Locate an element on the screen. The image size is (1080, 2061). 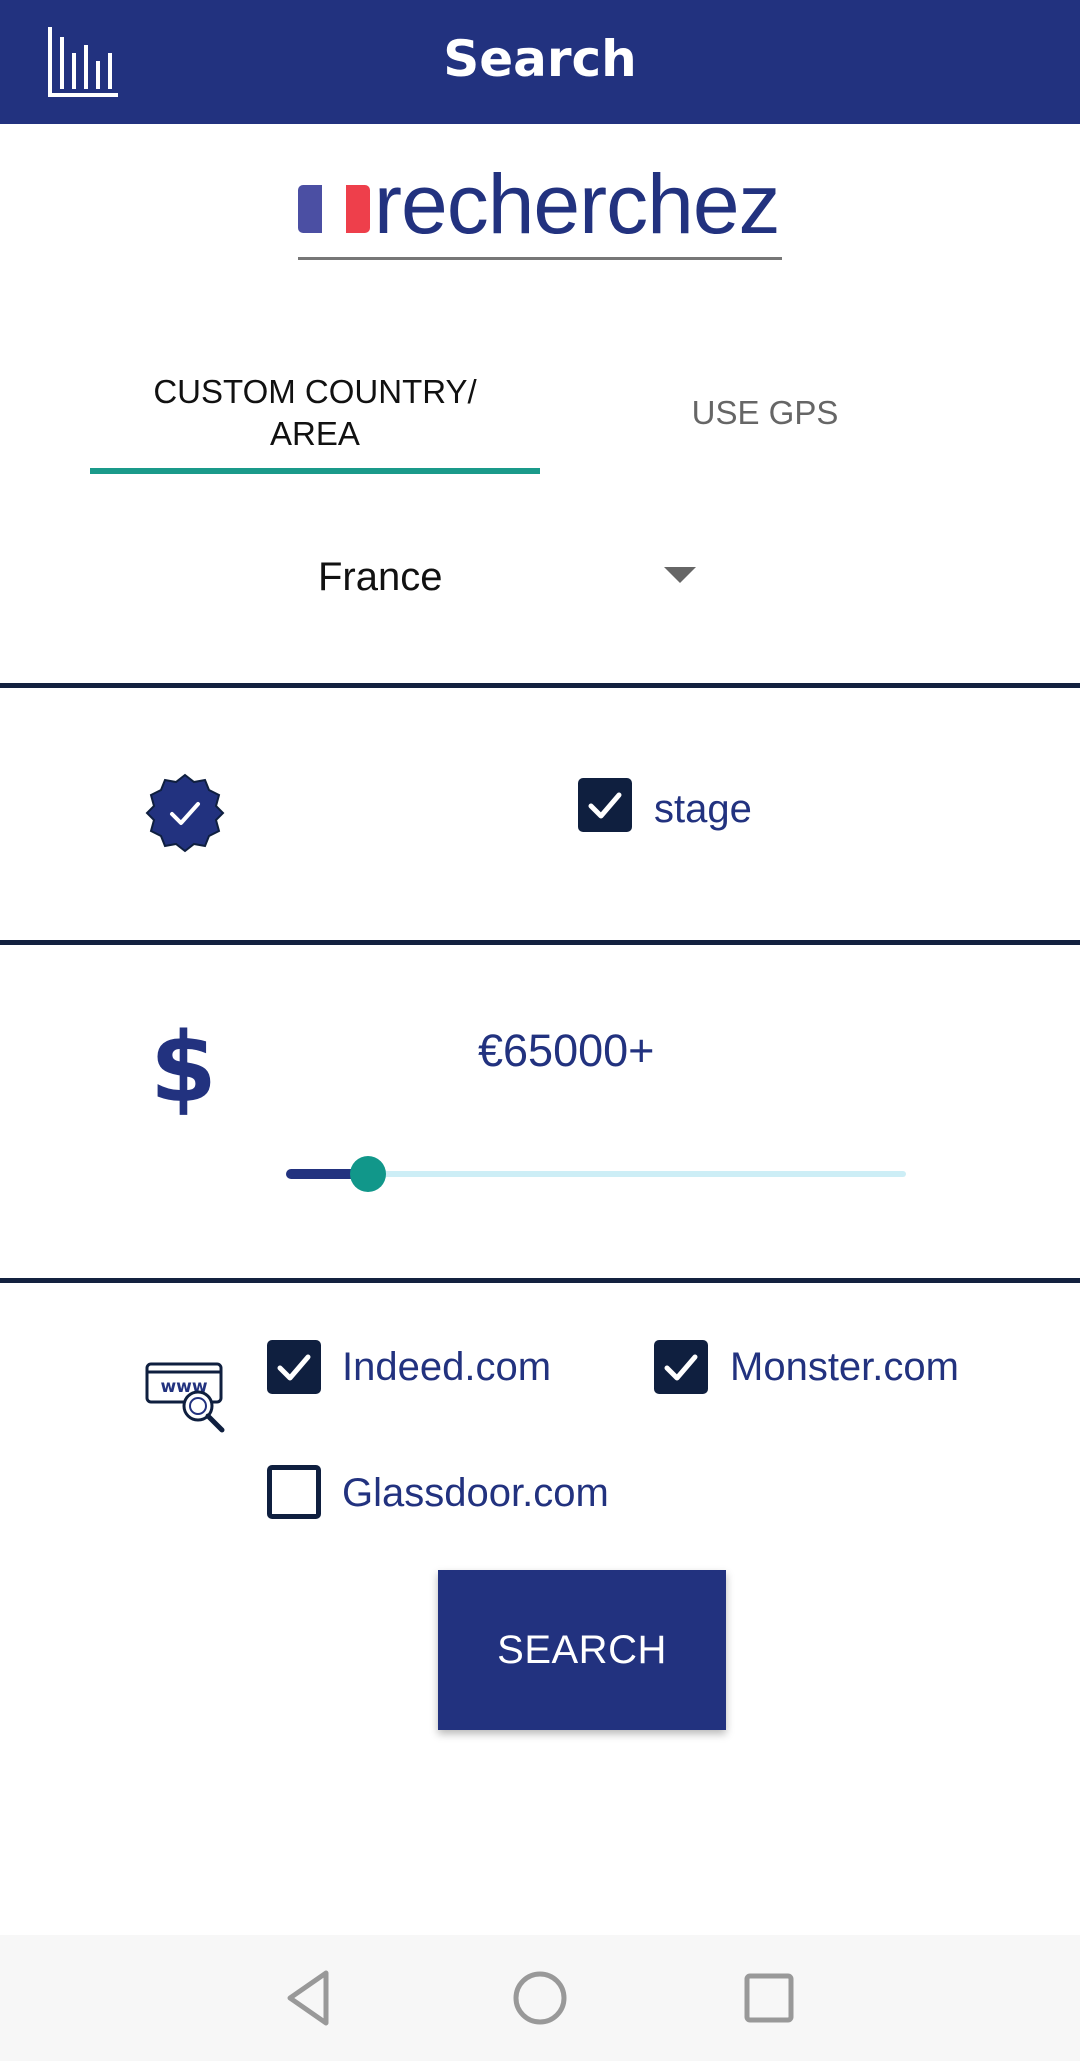
system-nav-bar is located at coordinates (540, 1998).